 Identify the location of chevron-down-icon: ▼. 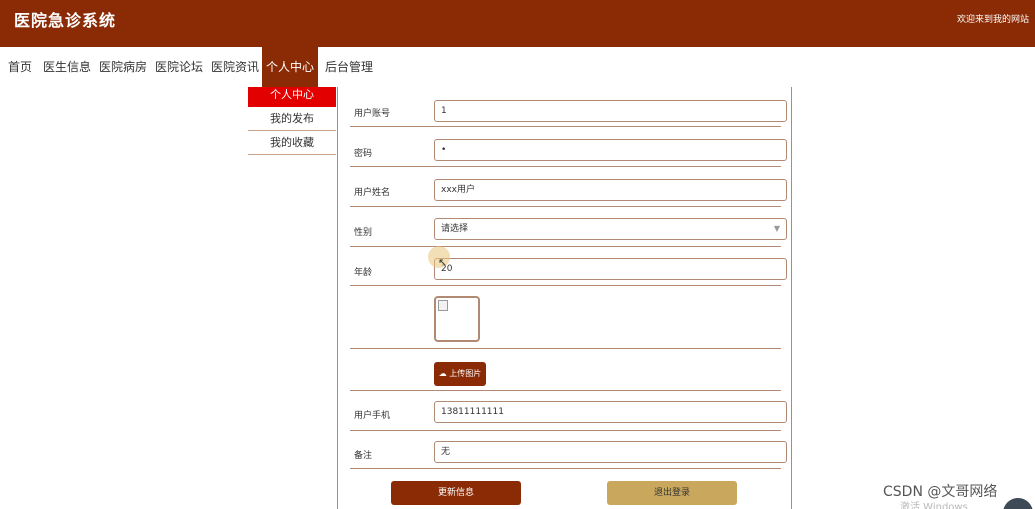
(776, 228).